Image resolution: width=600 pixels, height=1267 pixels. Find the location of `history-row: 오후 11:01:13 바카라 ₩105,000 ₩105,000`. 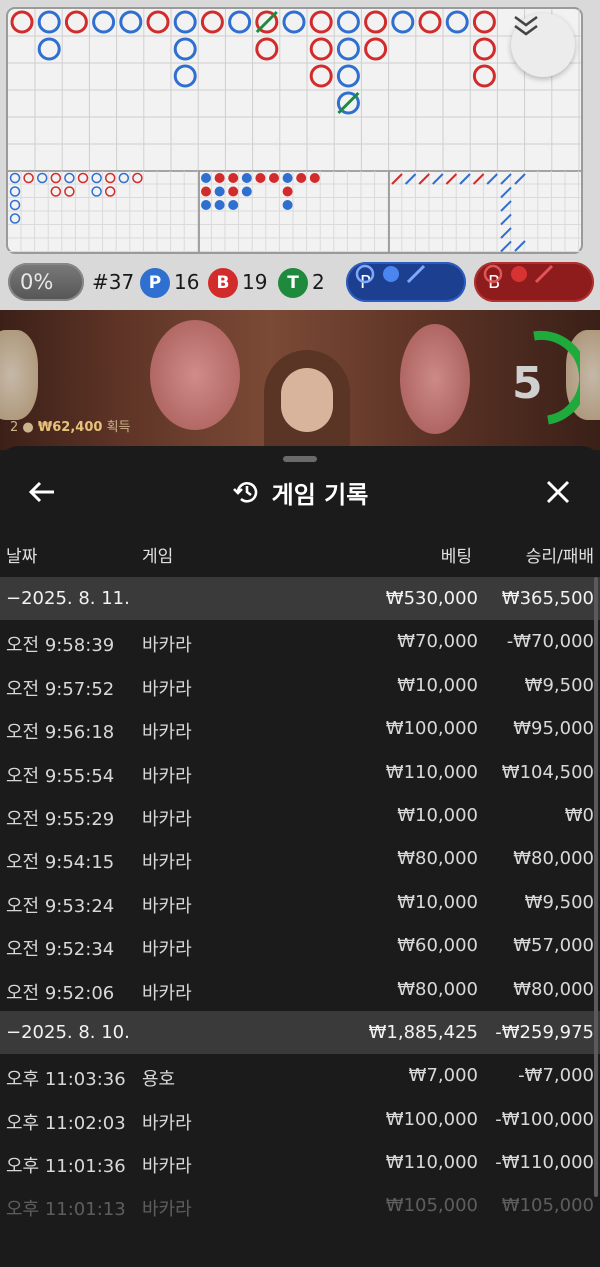

history-row: 오후 11:01:13 바카라 ₩105,000 ₩105,000 is located at coordinates (300, 1205).